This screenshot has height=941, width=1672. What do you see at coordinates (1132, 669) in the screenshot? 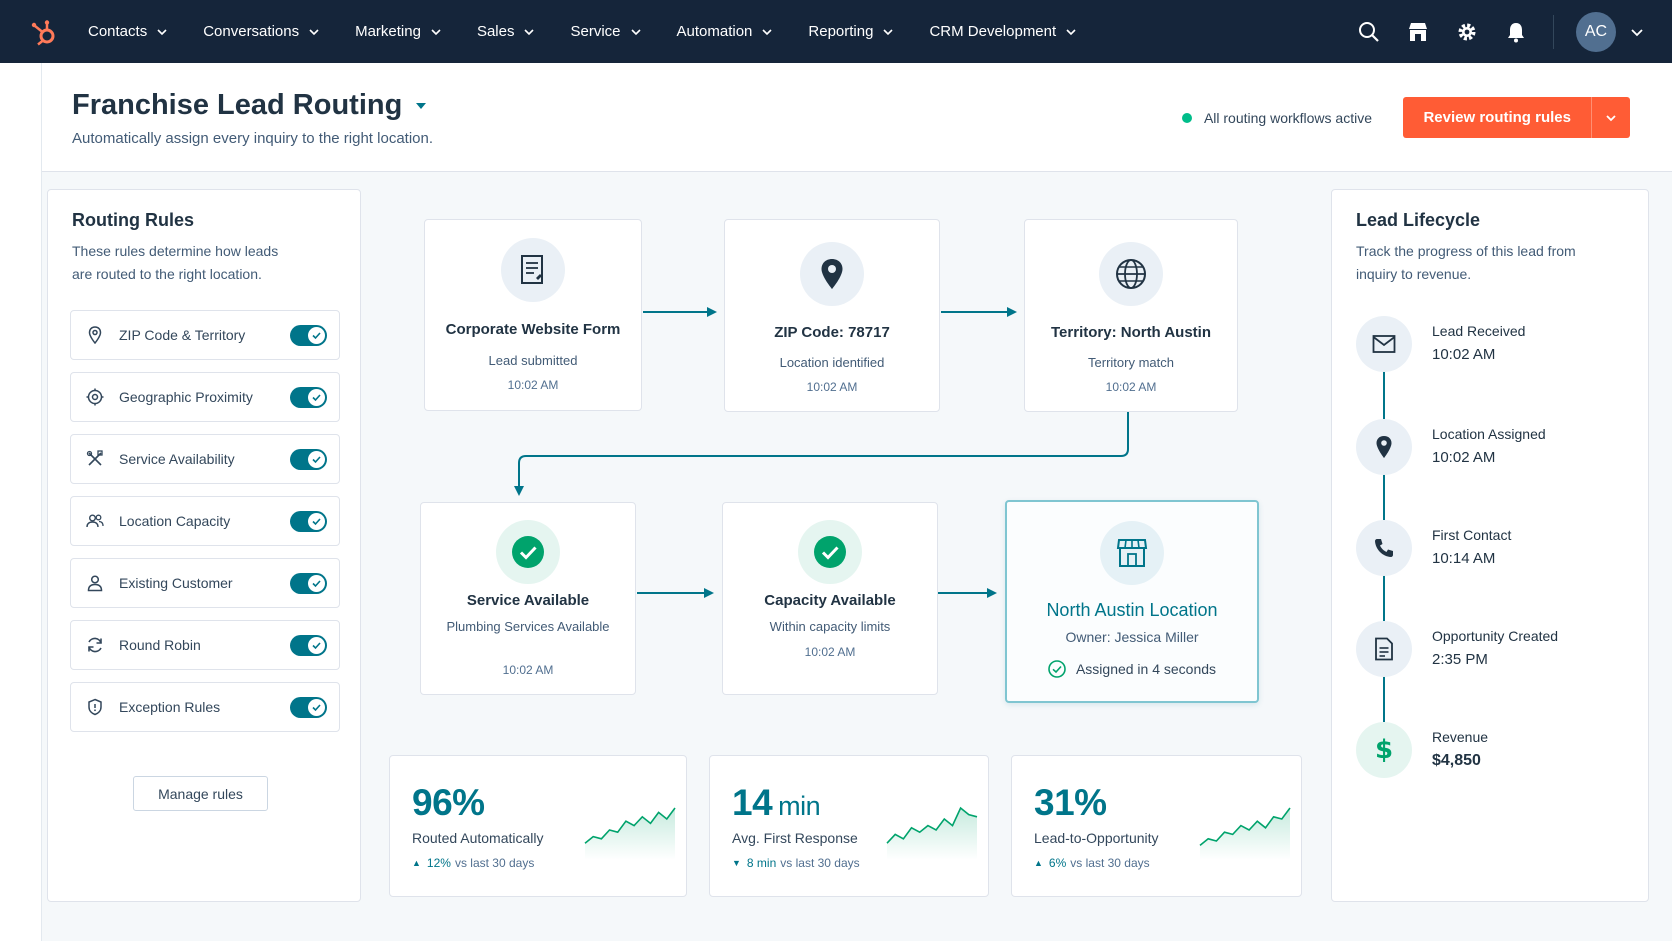
I see `assigned-status: Assigned in 4 seconds` at bounding box center [1132, 669].